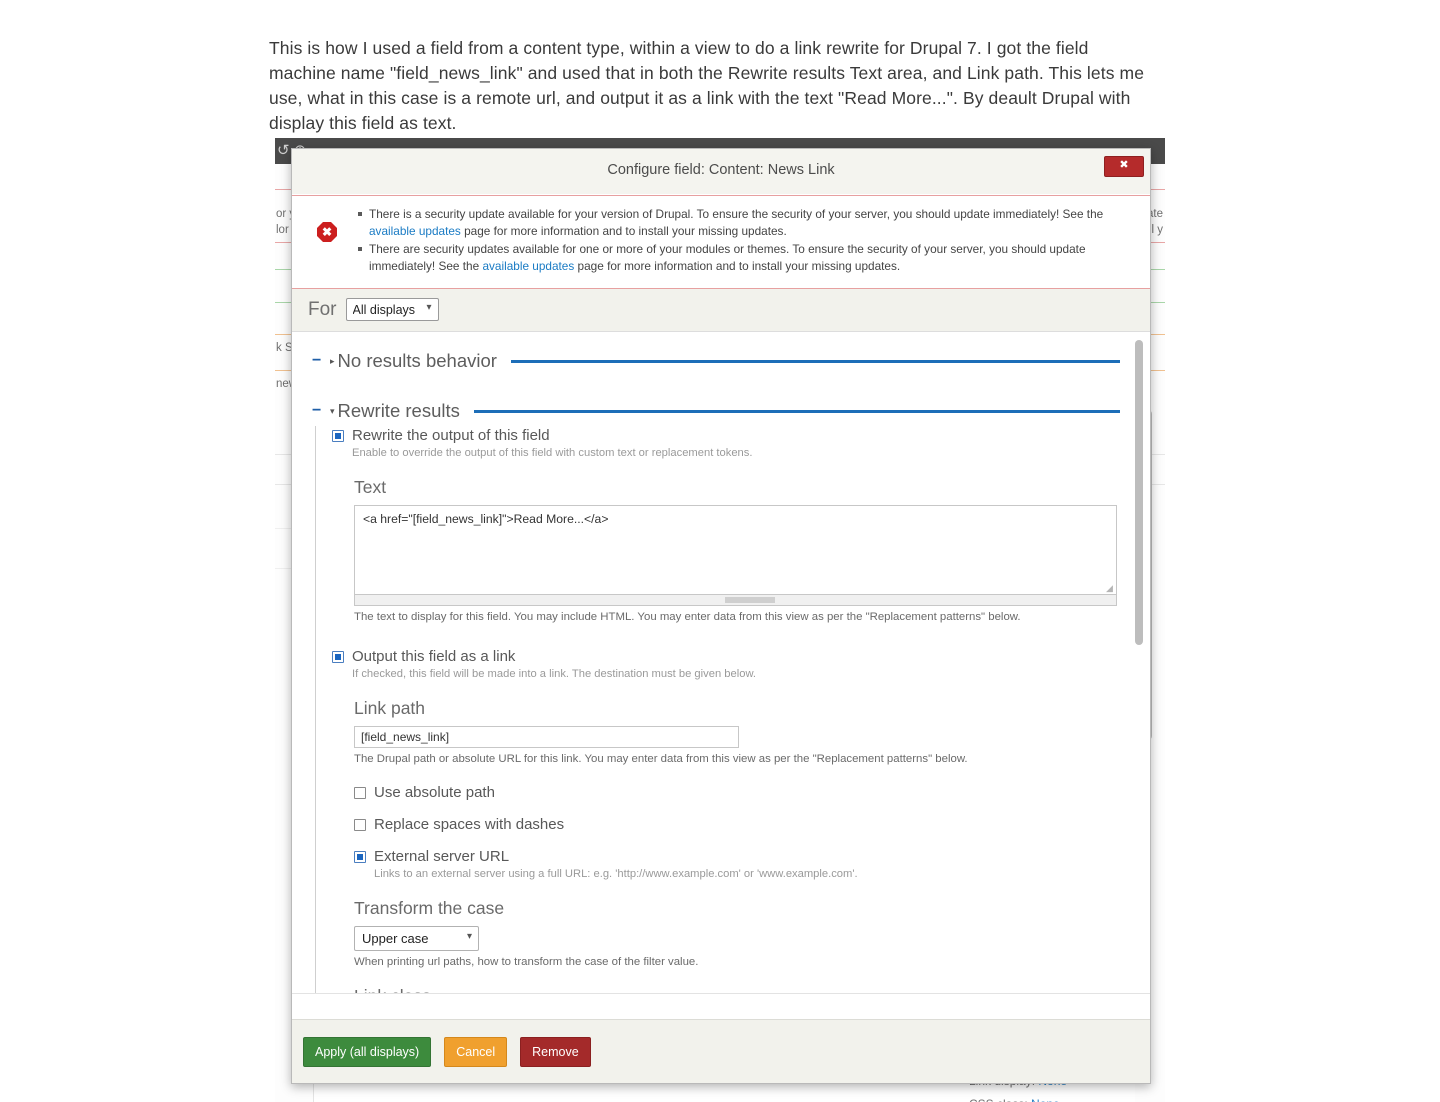  I want to click on fieldset-no-results-behavior: − ▸ No results behavior, so click(716, 361).